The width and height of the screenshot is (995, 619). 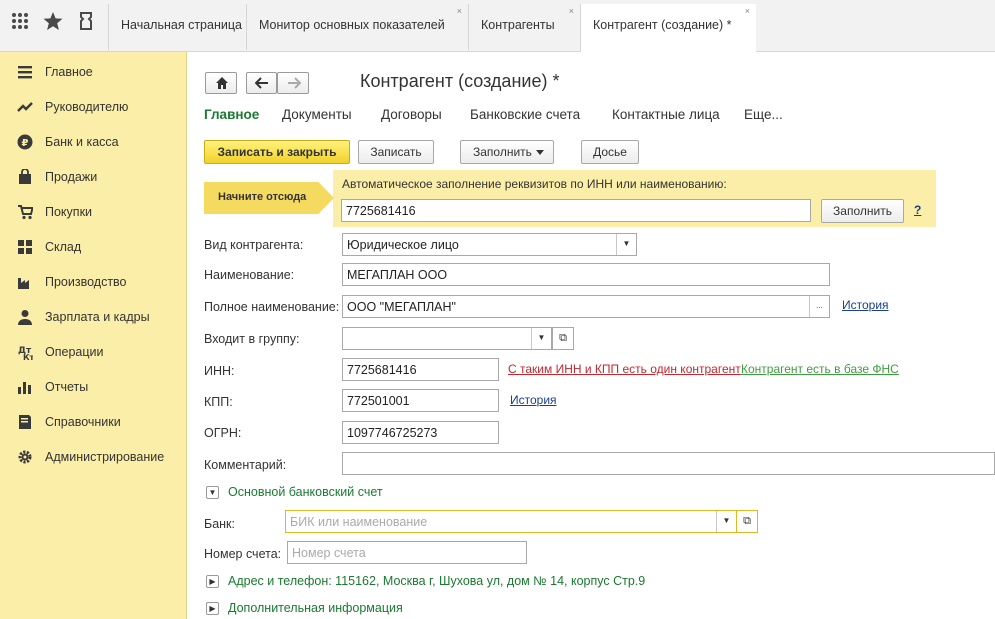 I want to click on comment-input, so click(x=668, y=463).